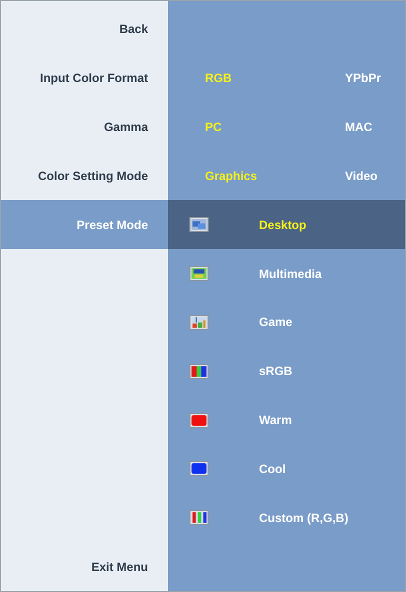 This screenshot has width=406, height=592. Describe the element at coordinates (275, 127) in the screenshot. I see `option: PC` at that location.